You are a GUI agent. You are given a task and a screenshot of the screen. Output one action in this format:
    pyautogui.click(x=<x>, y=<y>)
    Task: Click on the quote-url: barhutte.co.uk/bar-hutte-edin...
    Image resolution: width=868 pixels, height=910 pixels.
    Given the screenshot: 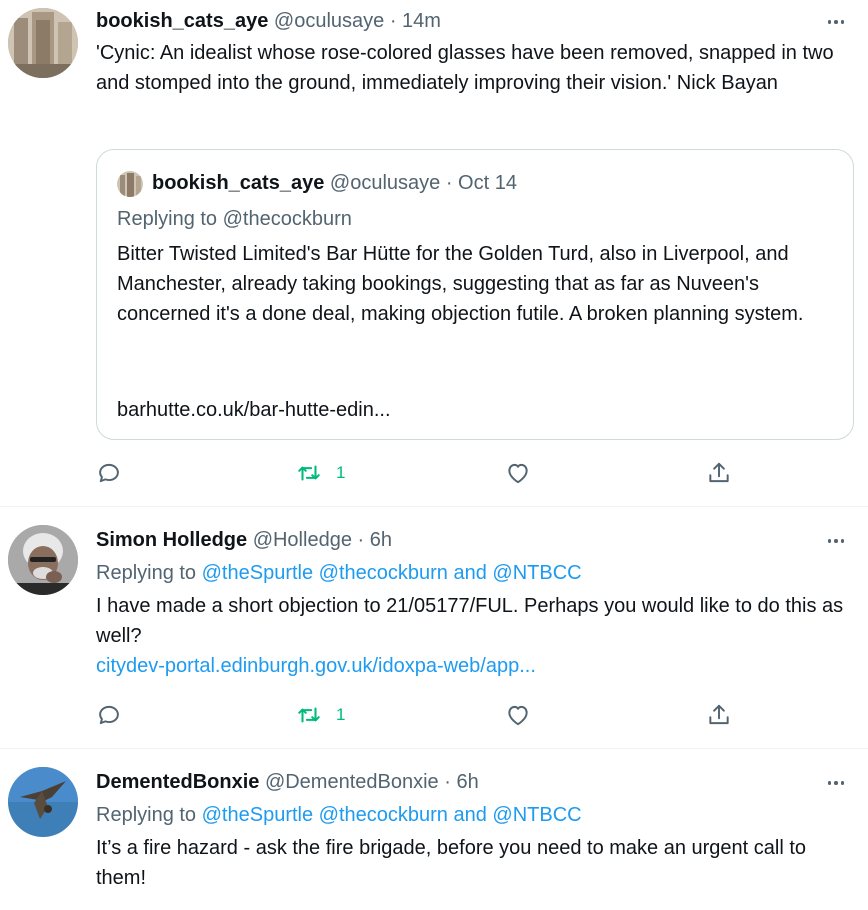 What is the action you would take?
    pyautogui.click(x=254, y=410)
    